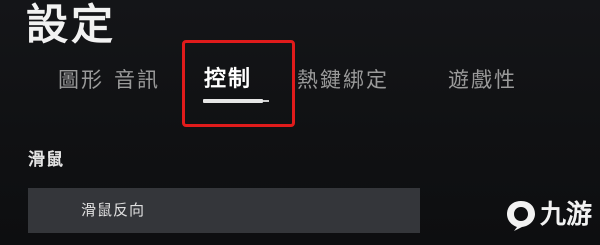 The image size is (600, 245). What do you see at coordinates (266, 101) in the screenshot?
I see `active-tab-indicator-tail` at bounding box center [266, 101].